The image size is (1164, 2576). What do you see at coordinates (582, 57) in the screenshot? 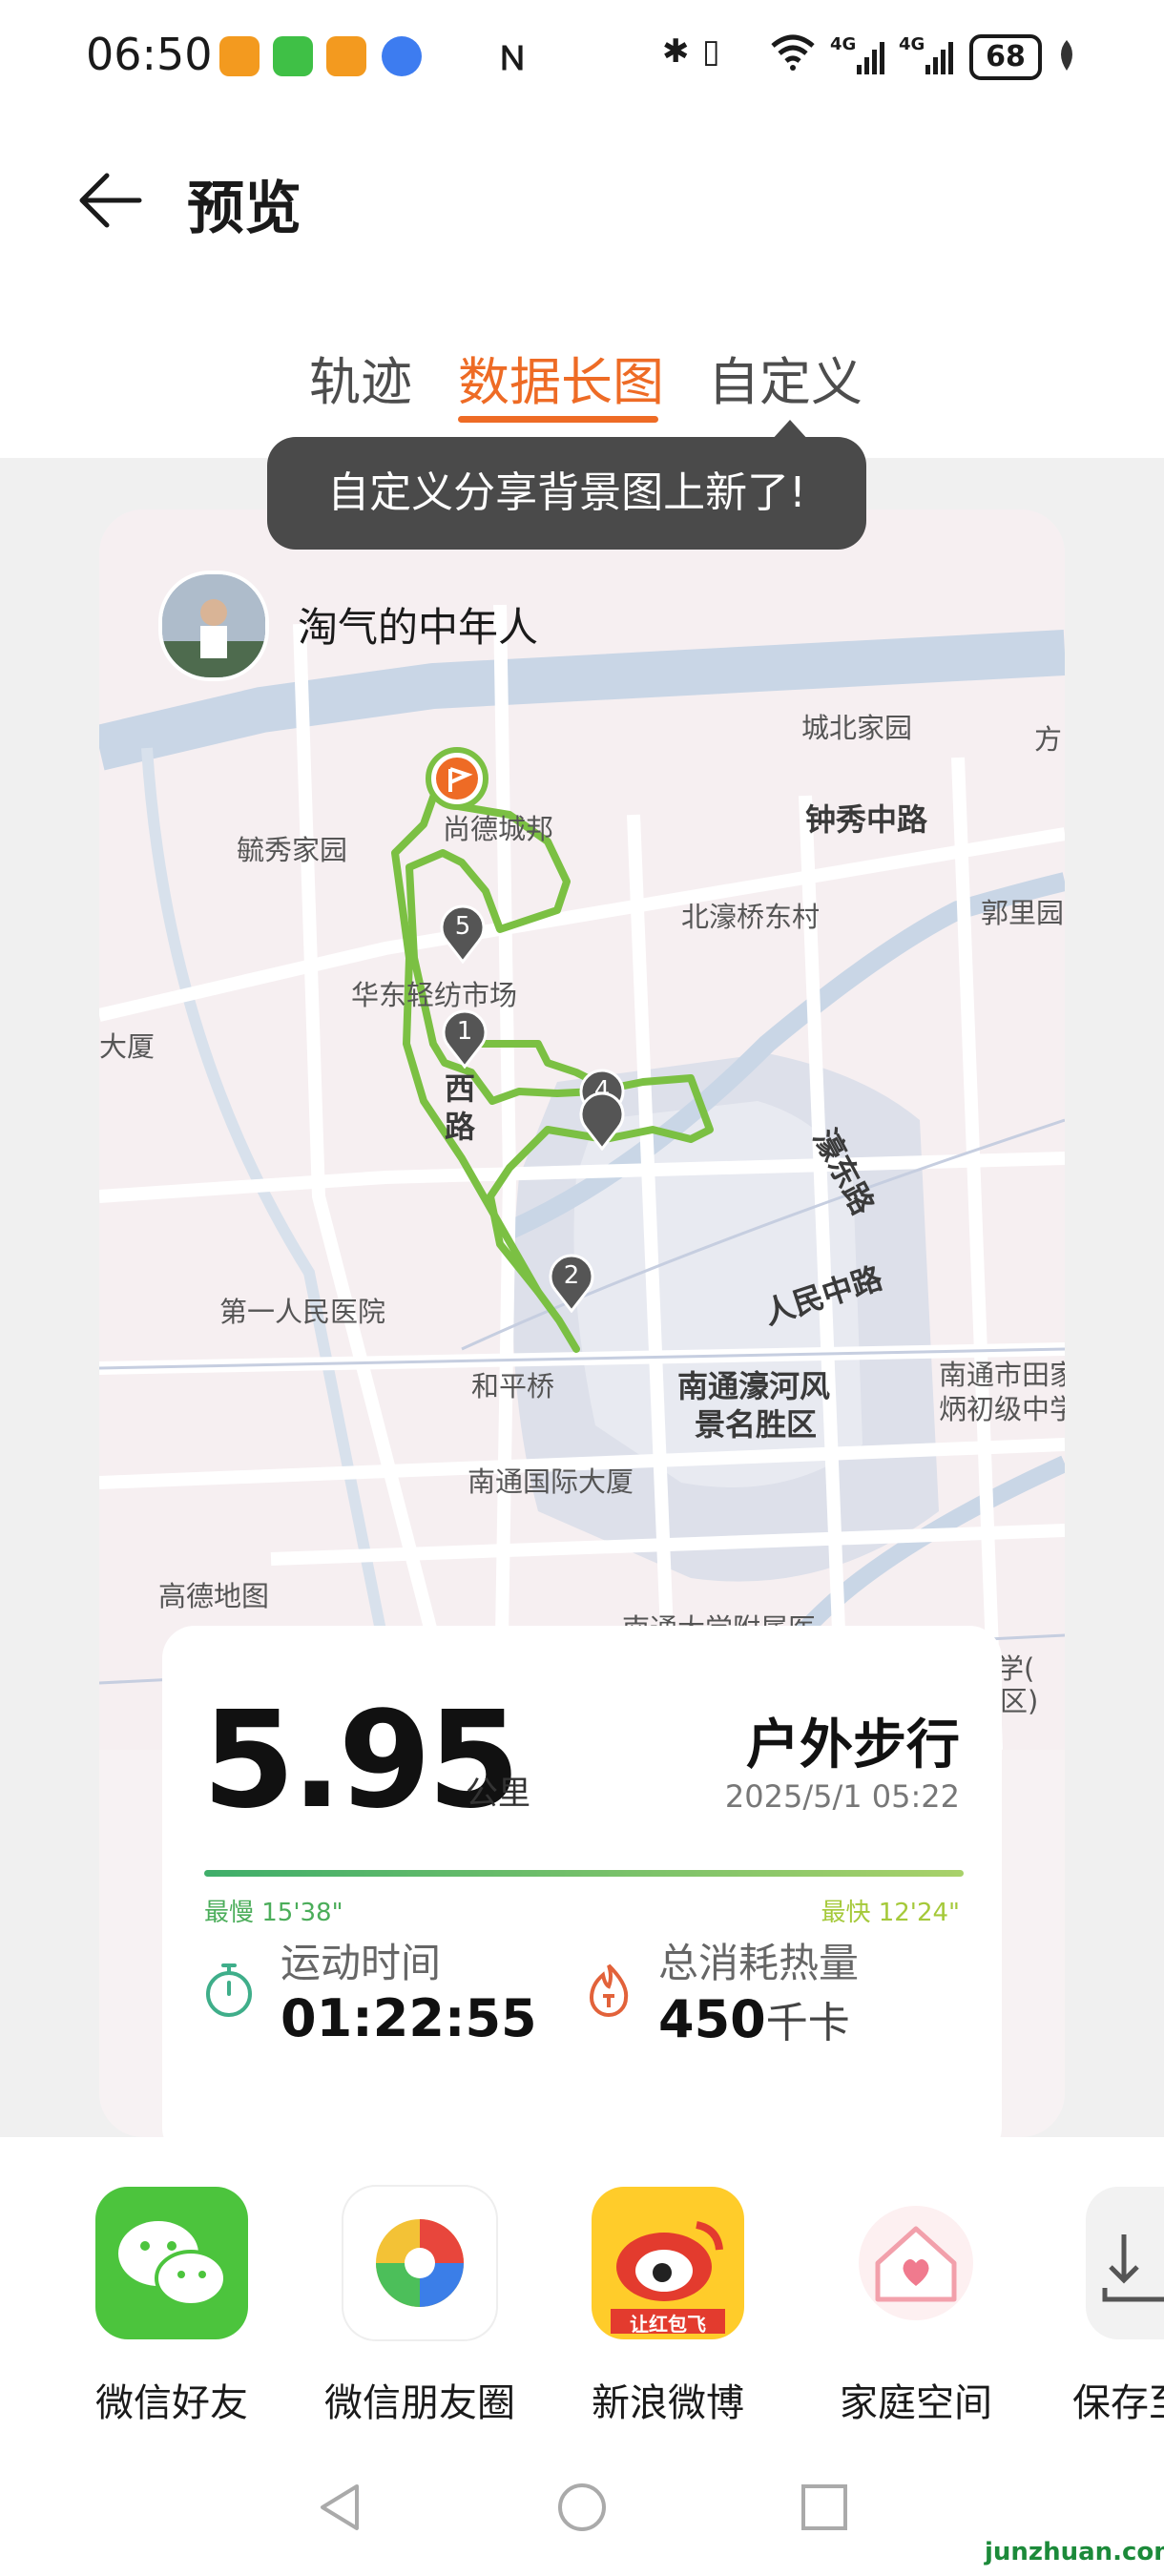
I see `status-bar: 06:50 Ｎ ✱ ▯ 4G 4G 68` at bounding box center [582, 57].